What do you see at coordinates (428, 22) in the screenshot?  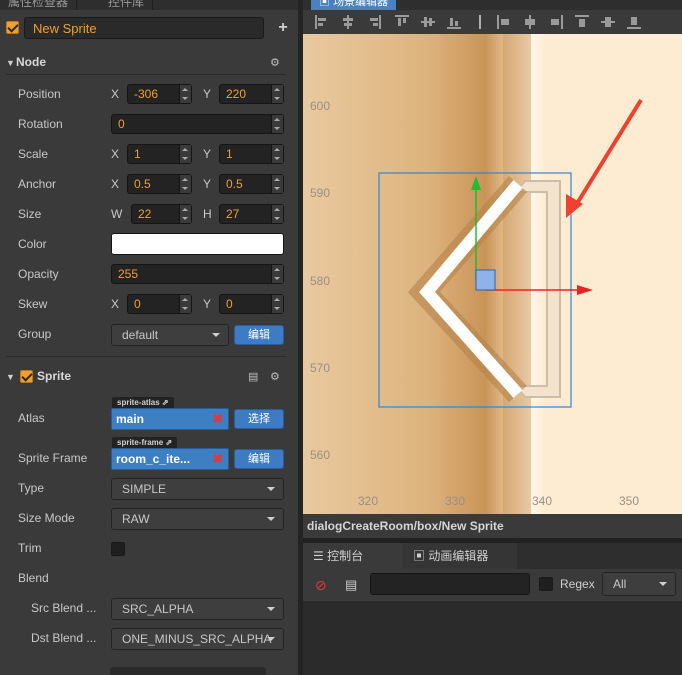 I see `align-center-h-icon` at bounding box center [428, 22].